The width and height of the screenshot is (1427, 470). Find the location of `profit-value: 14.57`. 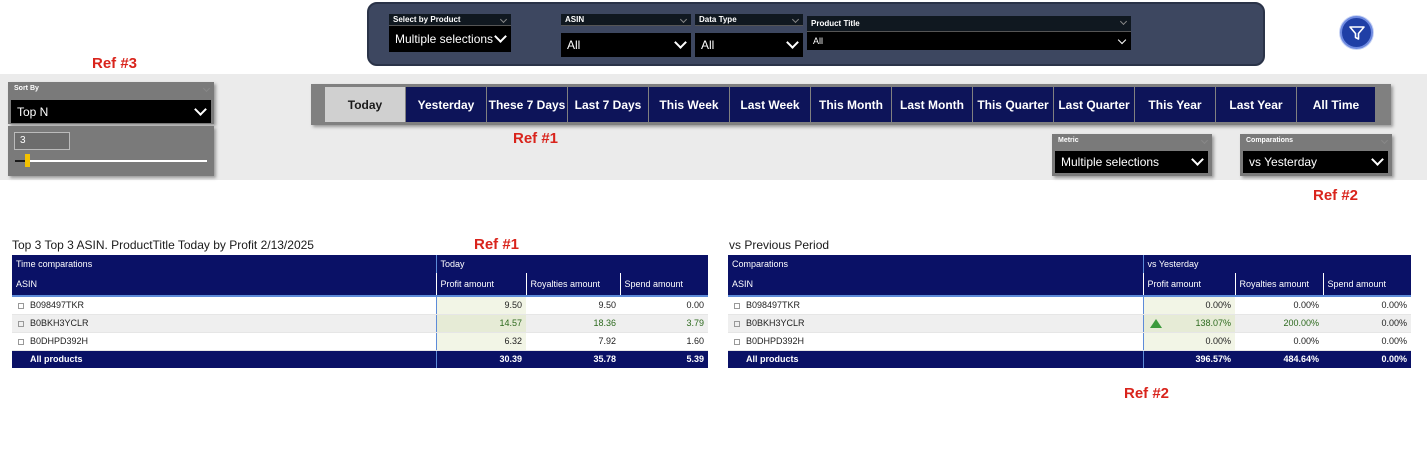

profit-value: 14.57 is located at coordinates (510, 323).